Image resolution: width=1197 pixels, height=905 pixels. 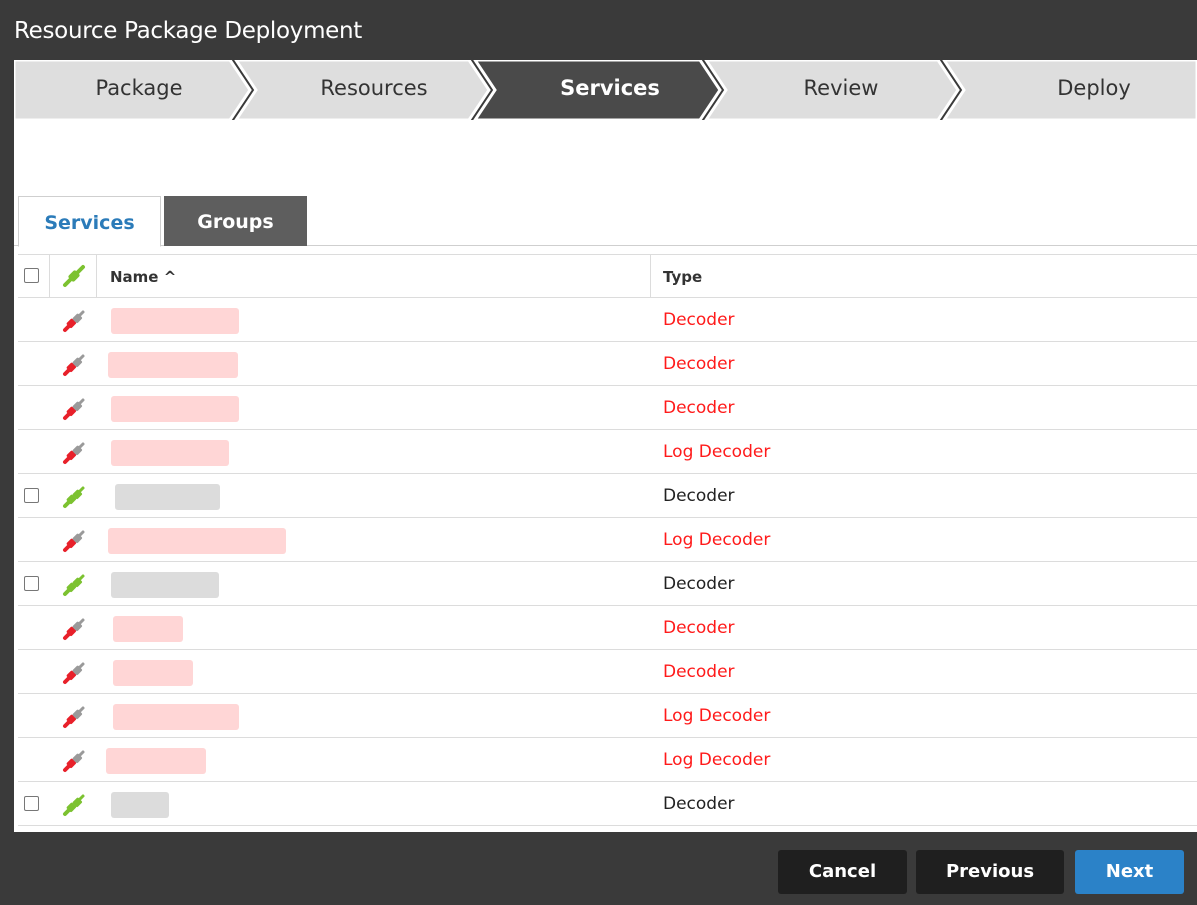 What do you see at coordinates (139, 88) in the screenshot?
I see `step-package: Package` at bounding box center [139, 88].